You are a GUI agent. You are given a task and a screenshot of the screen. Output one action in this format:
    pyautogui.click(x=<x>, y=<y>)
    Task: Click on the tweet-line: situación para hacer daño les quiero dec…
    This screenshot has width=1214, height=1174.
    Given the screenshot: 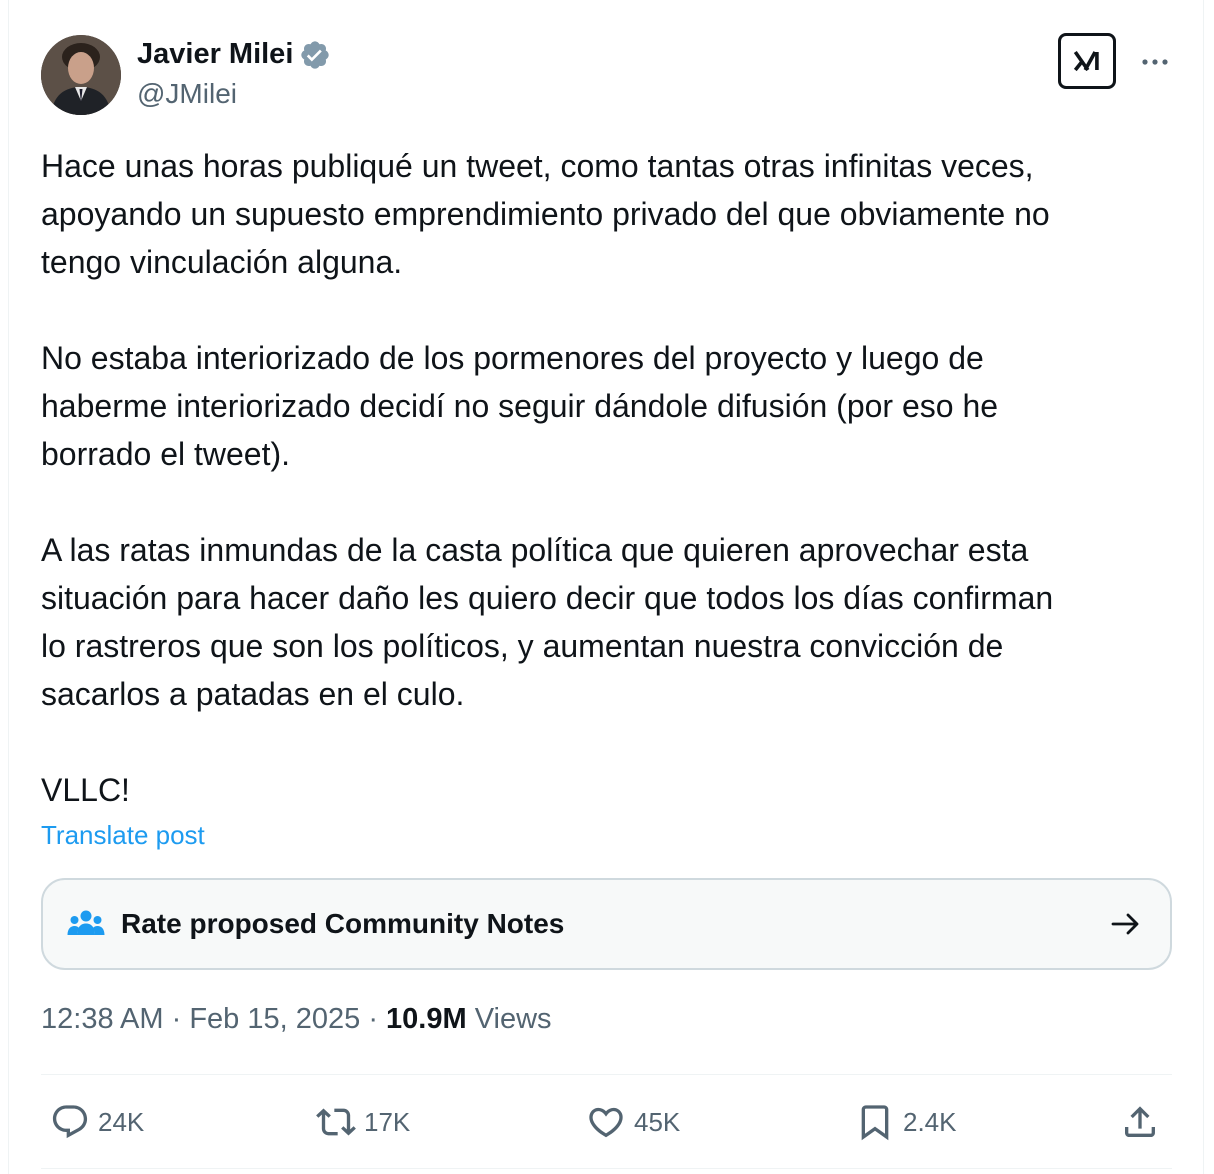 What is the action you would take?
    pyautogui.click(x=547, y=598)
    